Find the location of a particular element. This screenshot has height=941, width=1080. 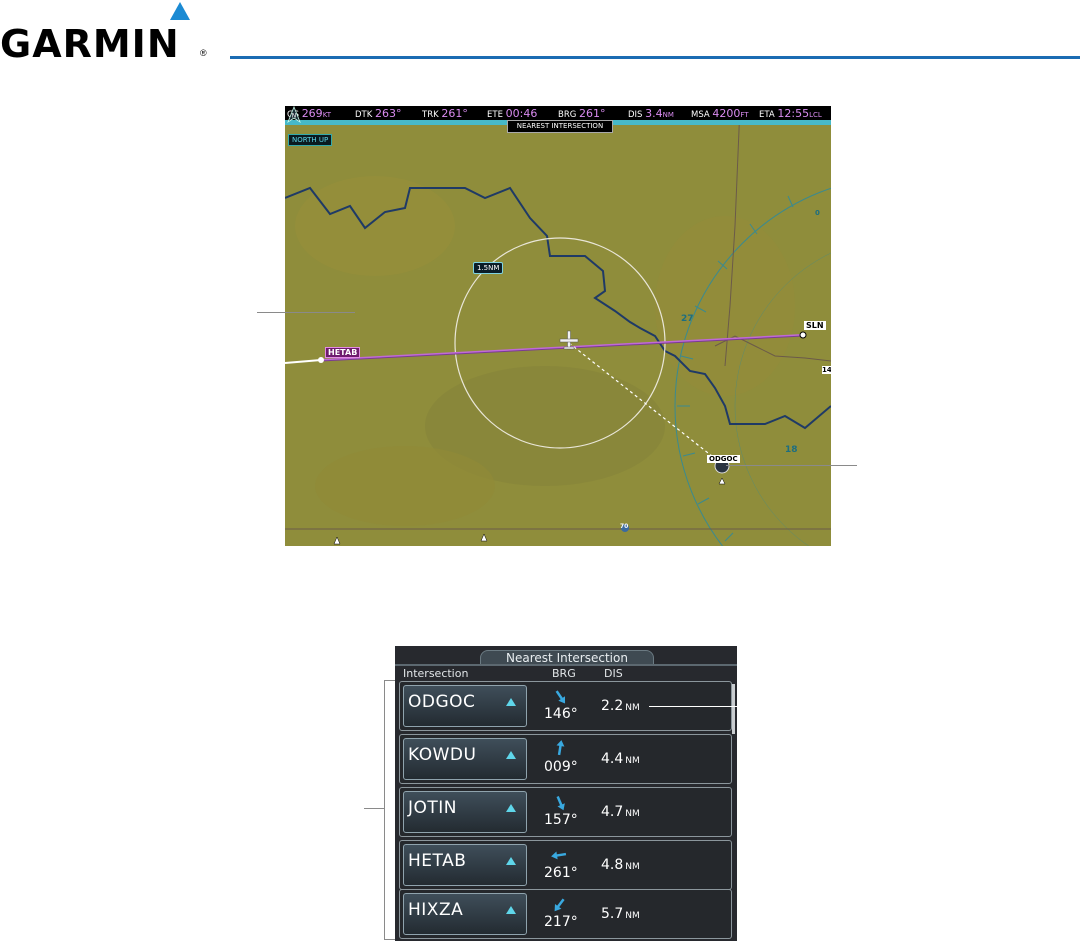

waypoint-button: ODGOC is located at coordinates (465, 706).